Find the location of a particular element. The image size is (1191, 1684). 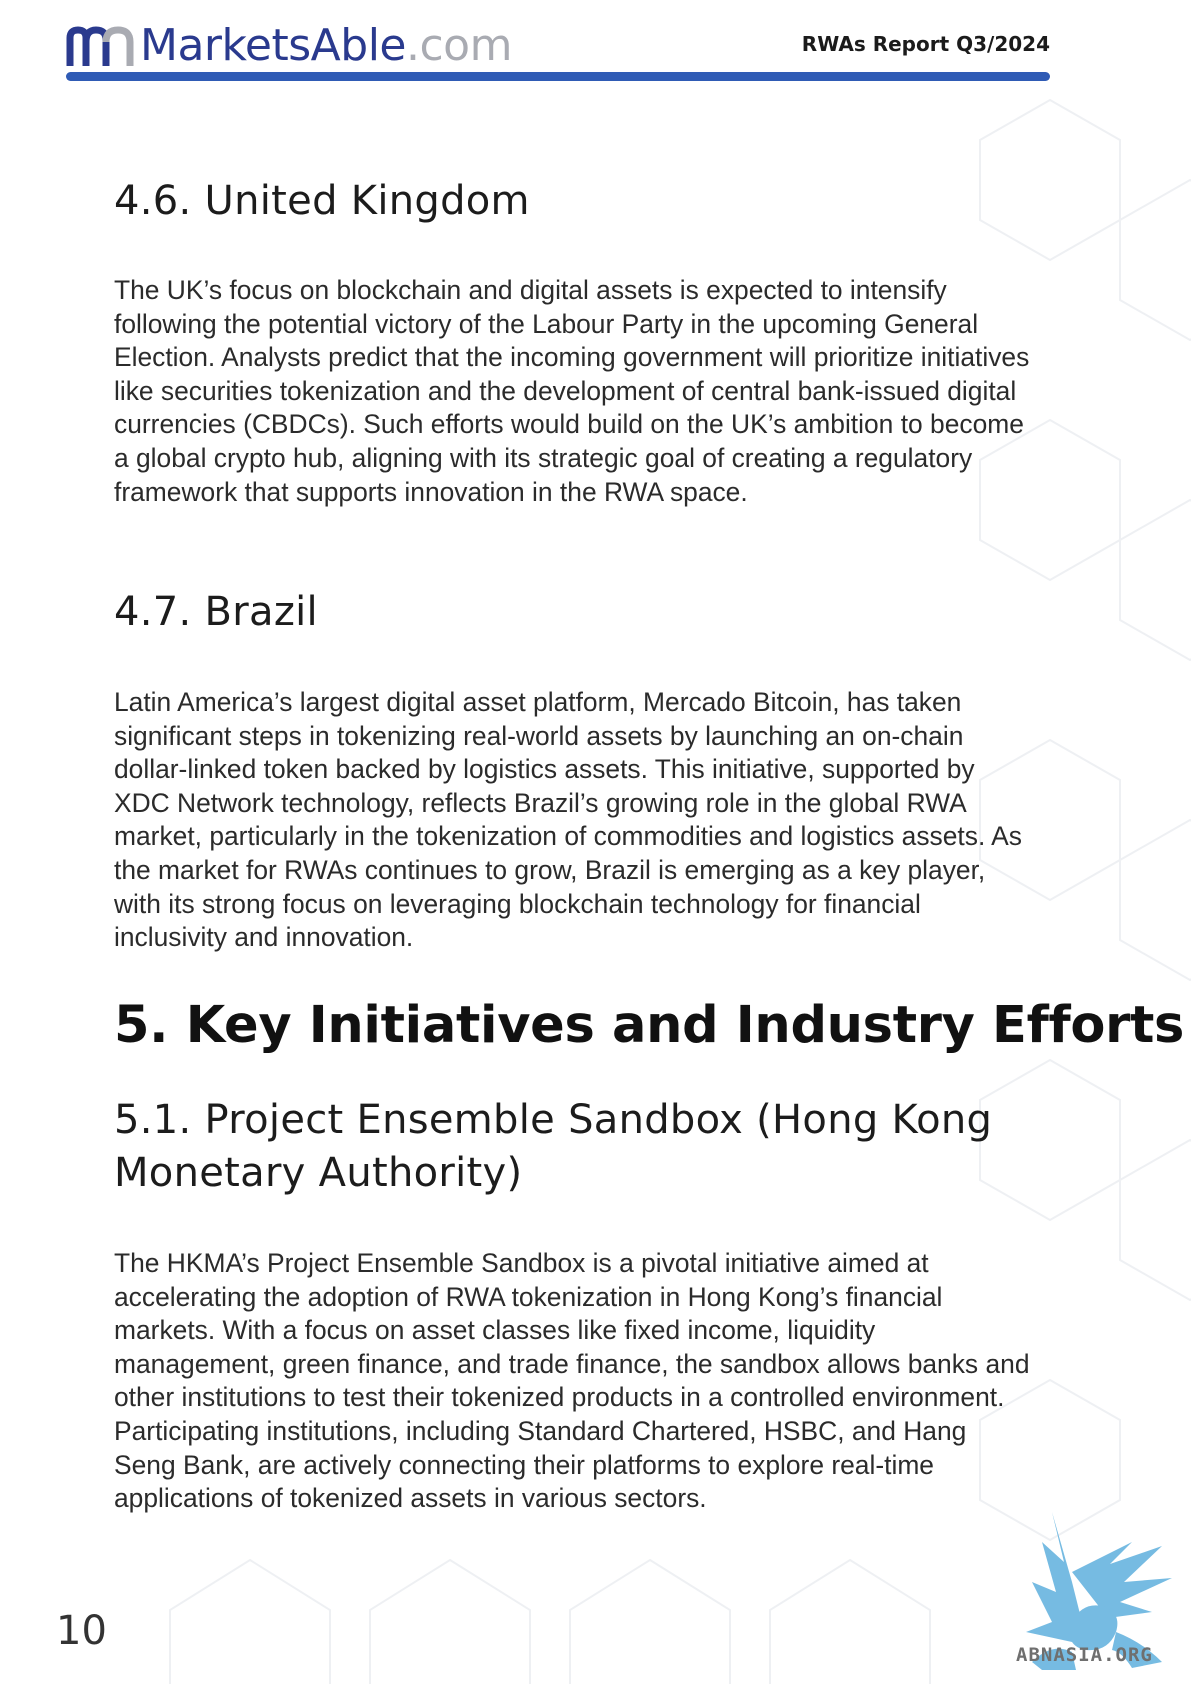

report-header: MarketsAble .com RWAs Report Q3/2024 is located at coordinates (558, 49).